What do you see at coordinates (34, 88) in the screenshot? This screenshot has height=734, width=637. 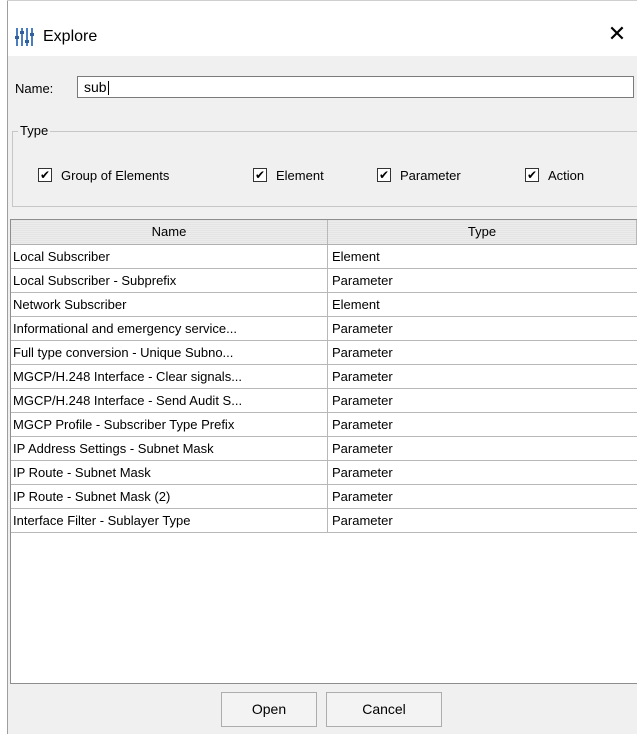 I see `name-label: Name:` at bounding box center [34, 88].